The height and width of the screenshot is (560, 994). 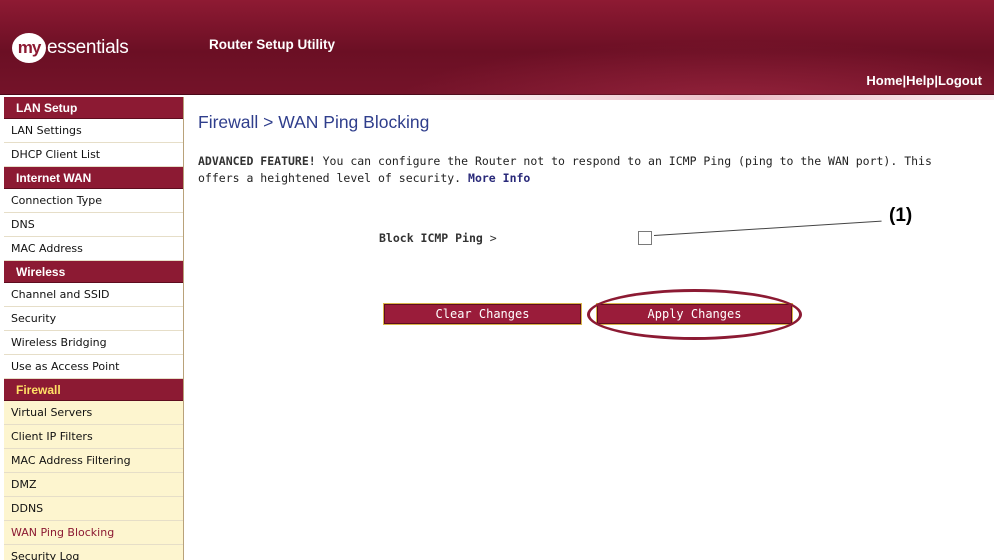 I want to click on block-icmp-label: Block ICMP Ping >, so click(x=438, y=238).